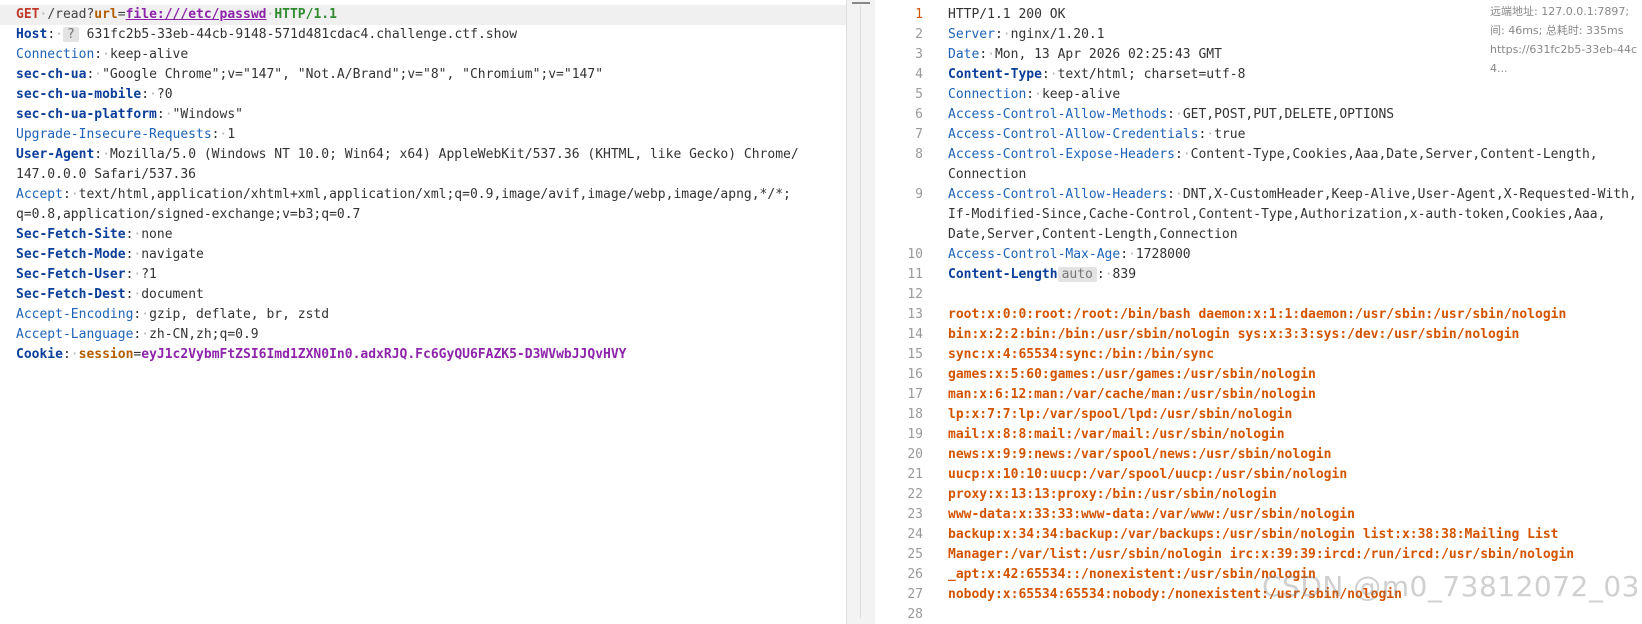  Describe the element at coordinates (137, 334) in the screenshot. I see `request-header-line: Accept-Language:·zh-CN,zh;q=0.9` at that location.